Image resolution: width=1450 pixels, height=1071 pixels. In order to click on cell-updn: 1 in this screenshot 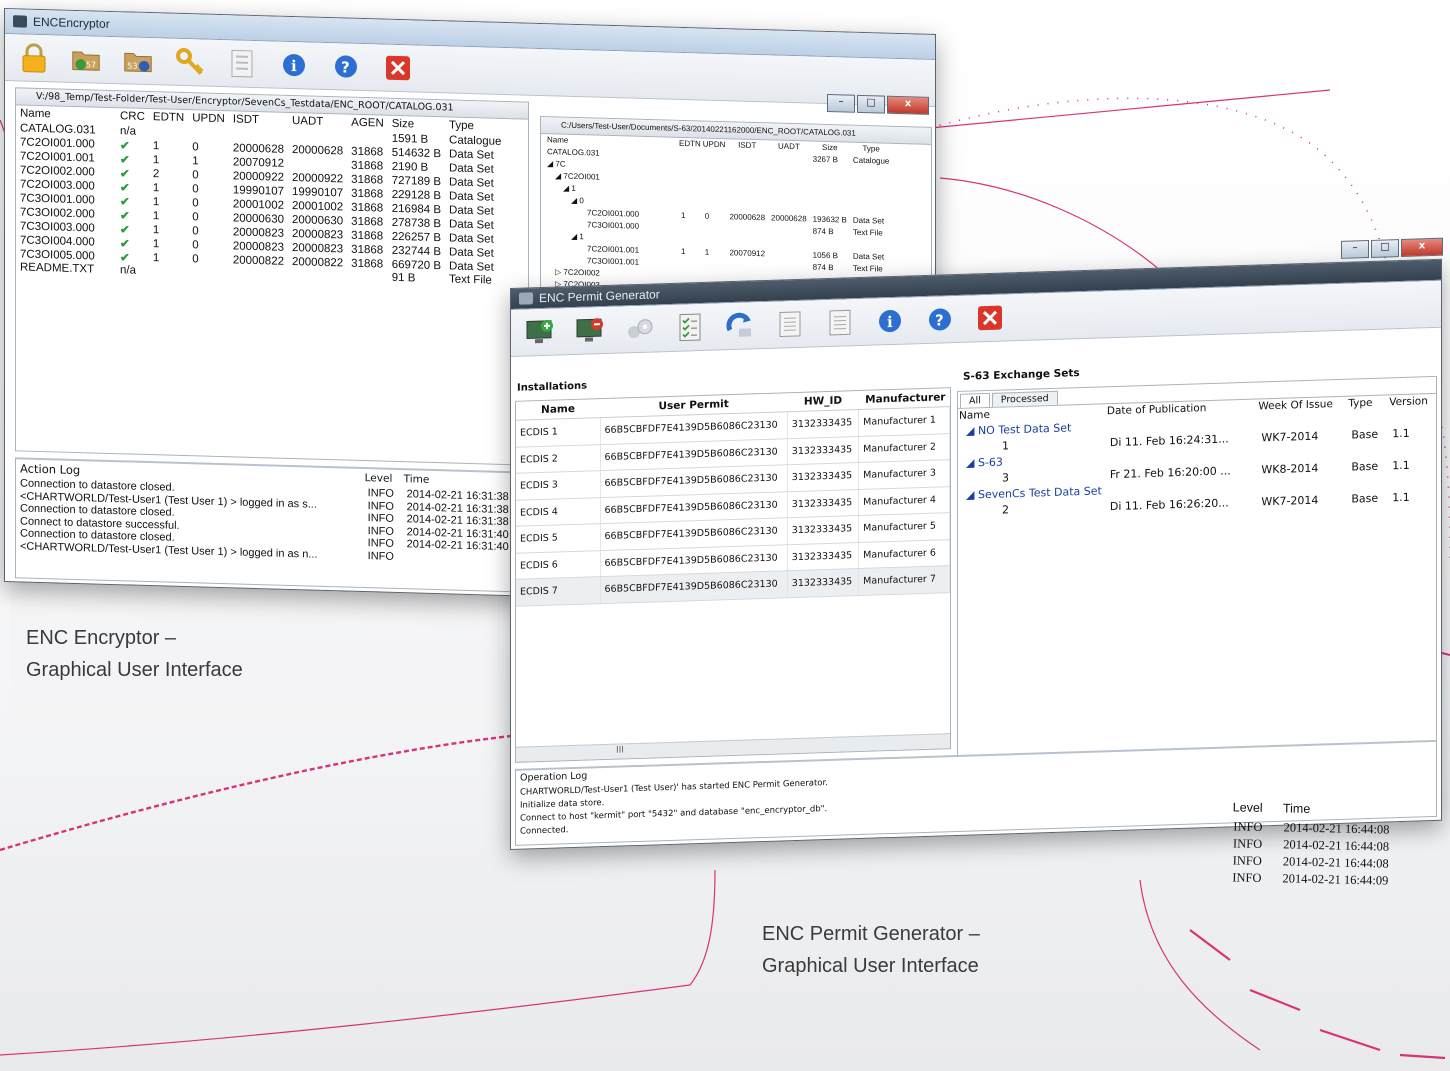, I will do `click(195, 160)`.